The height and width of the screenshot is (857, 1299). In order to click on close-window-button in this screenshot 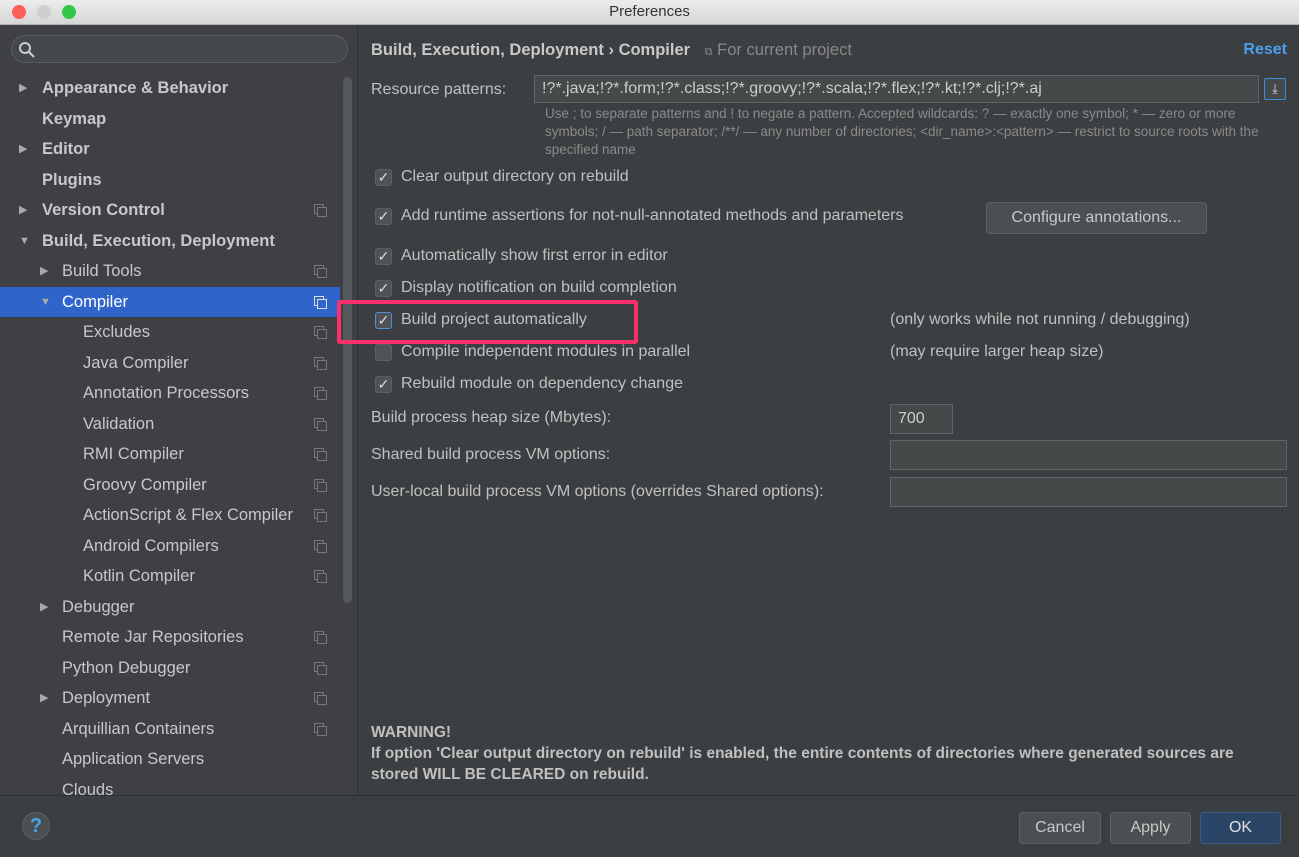, I will do `click(19, 12)`.